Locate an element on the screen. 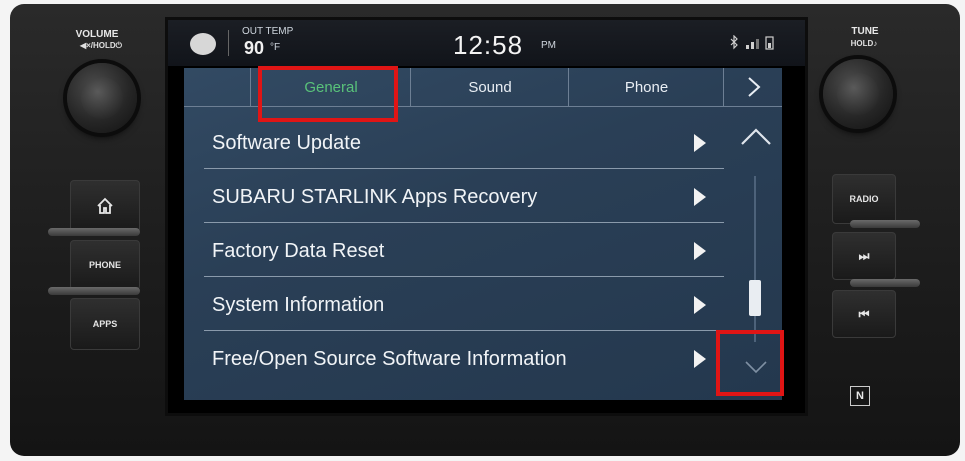 The width and height of the screenshot is (965, 461). list-item-foss-info: Free/Open Source Software Information is located at coordinates (464, 359).